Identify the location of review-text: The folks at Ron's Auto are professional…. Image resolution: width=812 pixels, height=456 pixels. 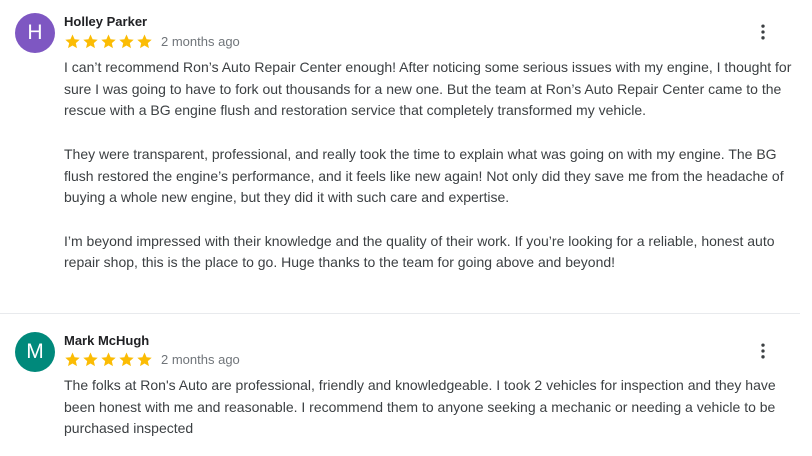
(420, 407).